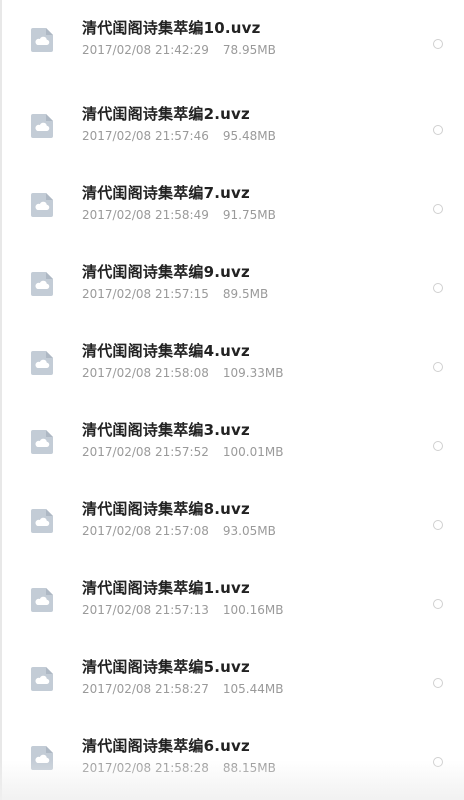 The image size is (464, 800). Describe the element at coordinates (145, 452) in the screenshot. I see `file-date: 2017/02/08 21:57:52` at that location.